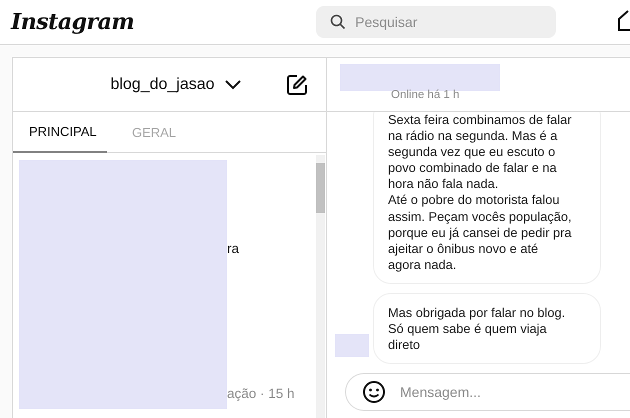 The image size is (630, 418). What do you see at coordinates (320, 286) in the screenshot?
I see `scrollbar` at bounding box center [320, 286].